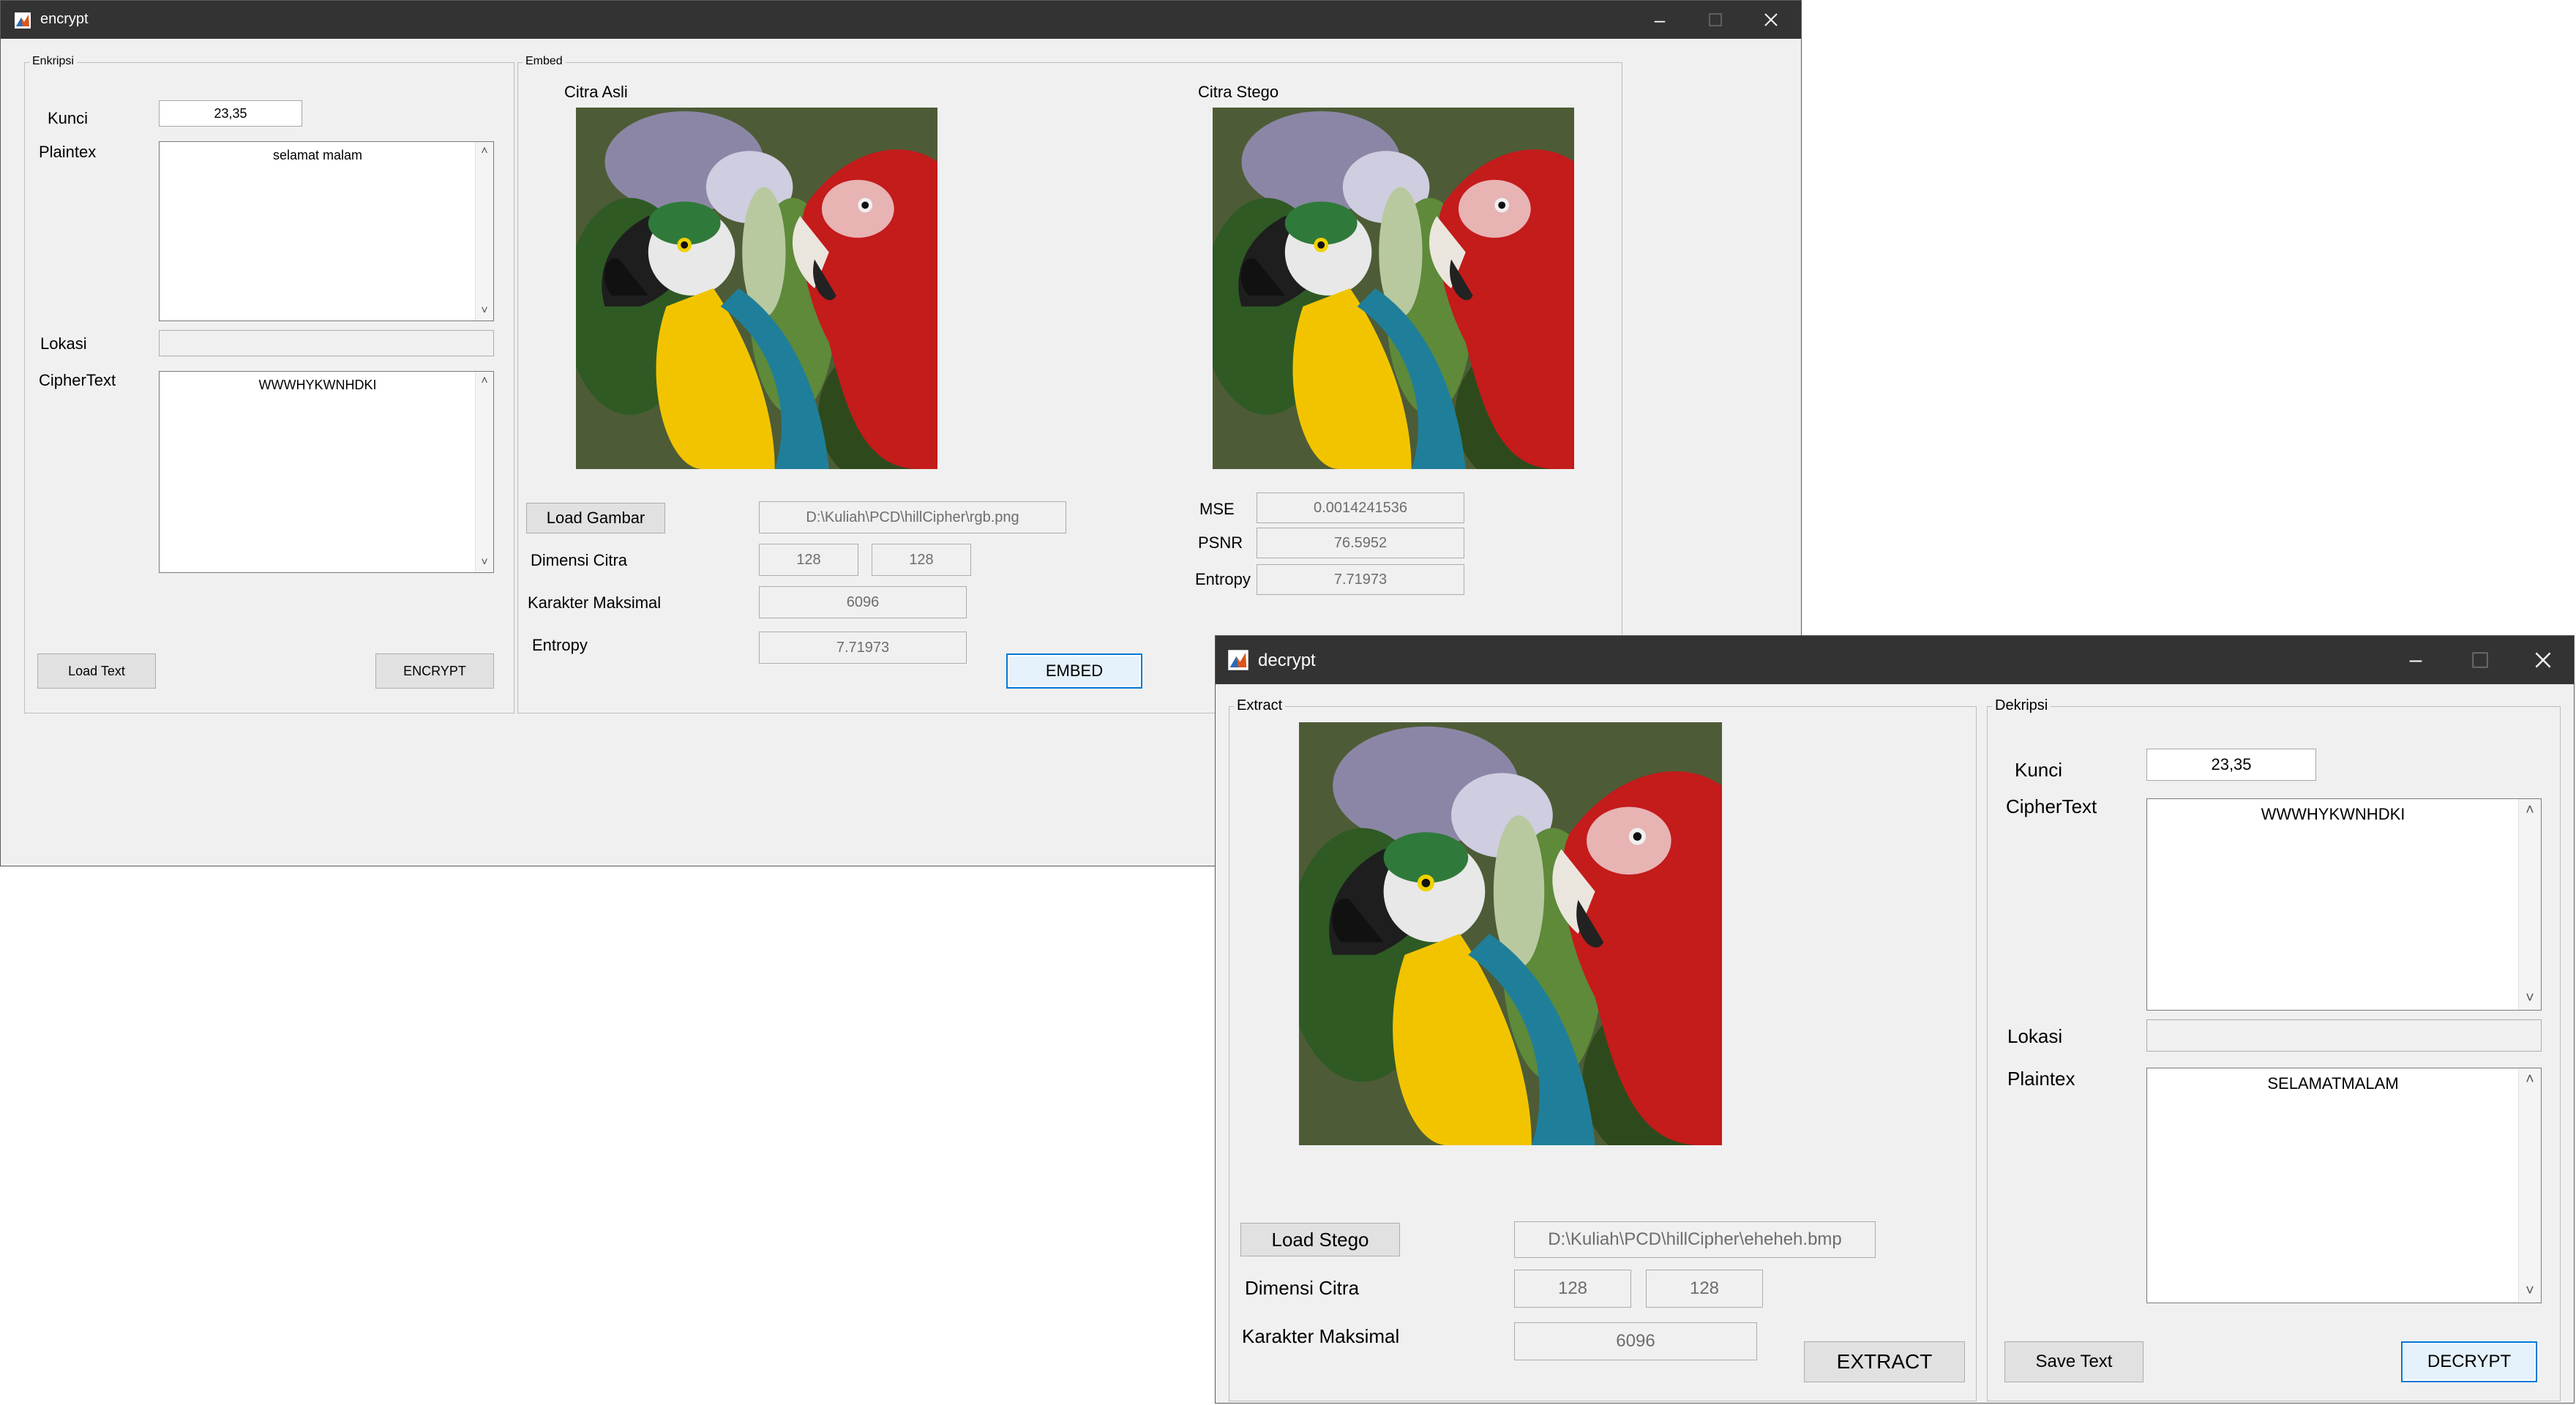  Describe the element at coordinates (1393, 289) in the screenshot. I see `stego-image` at that location.